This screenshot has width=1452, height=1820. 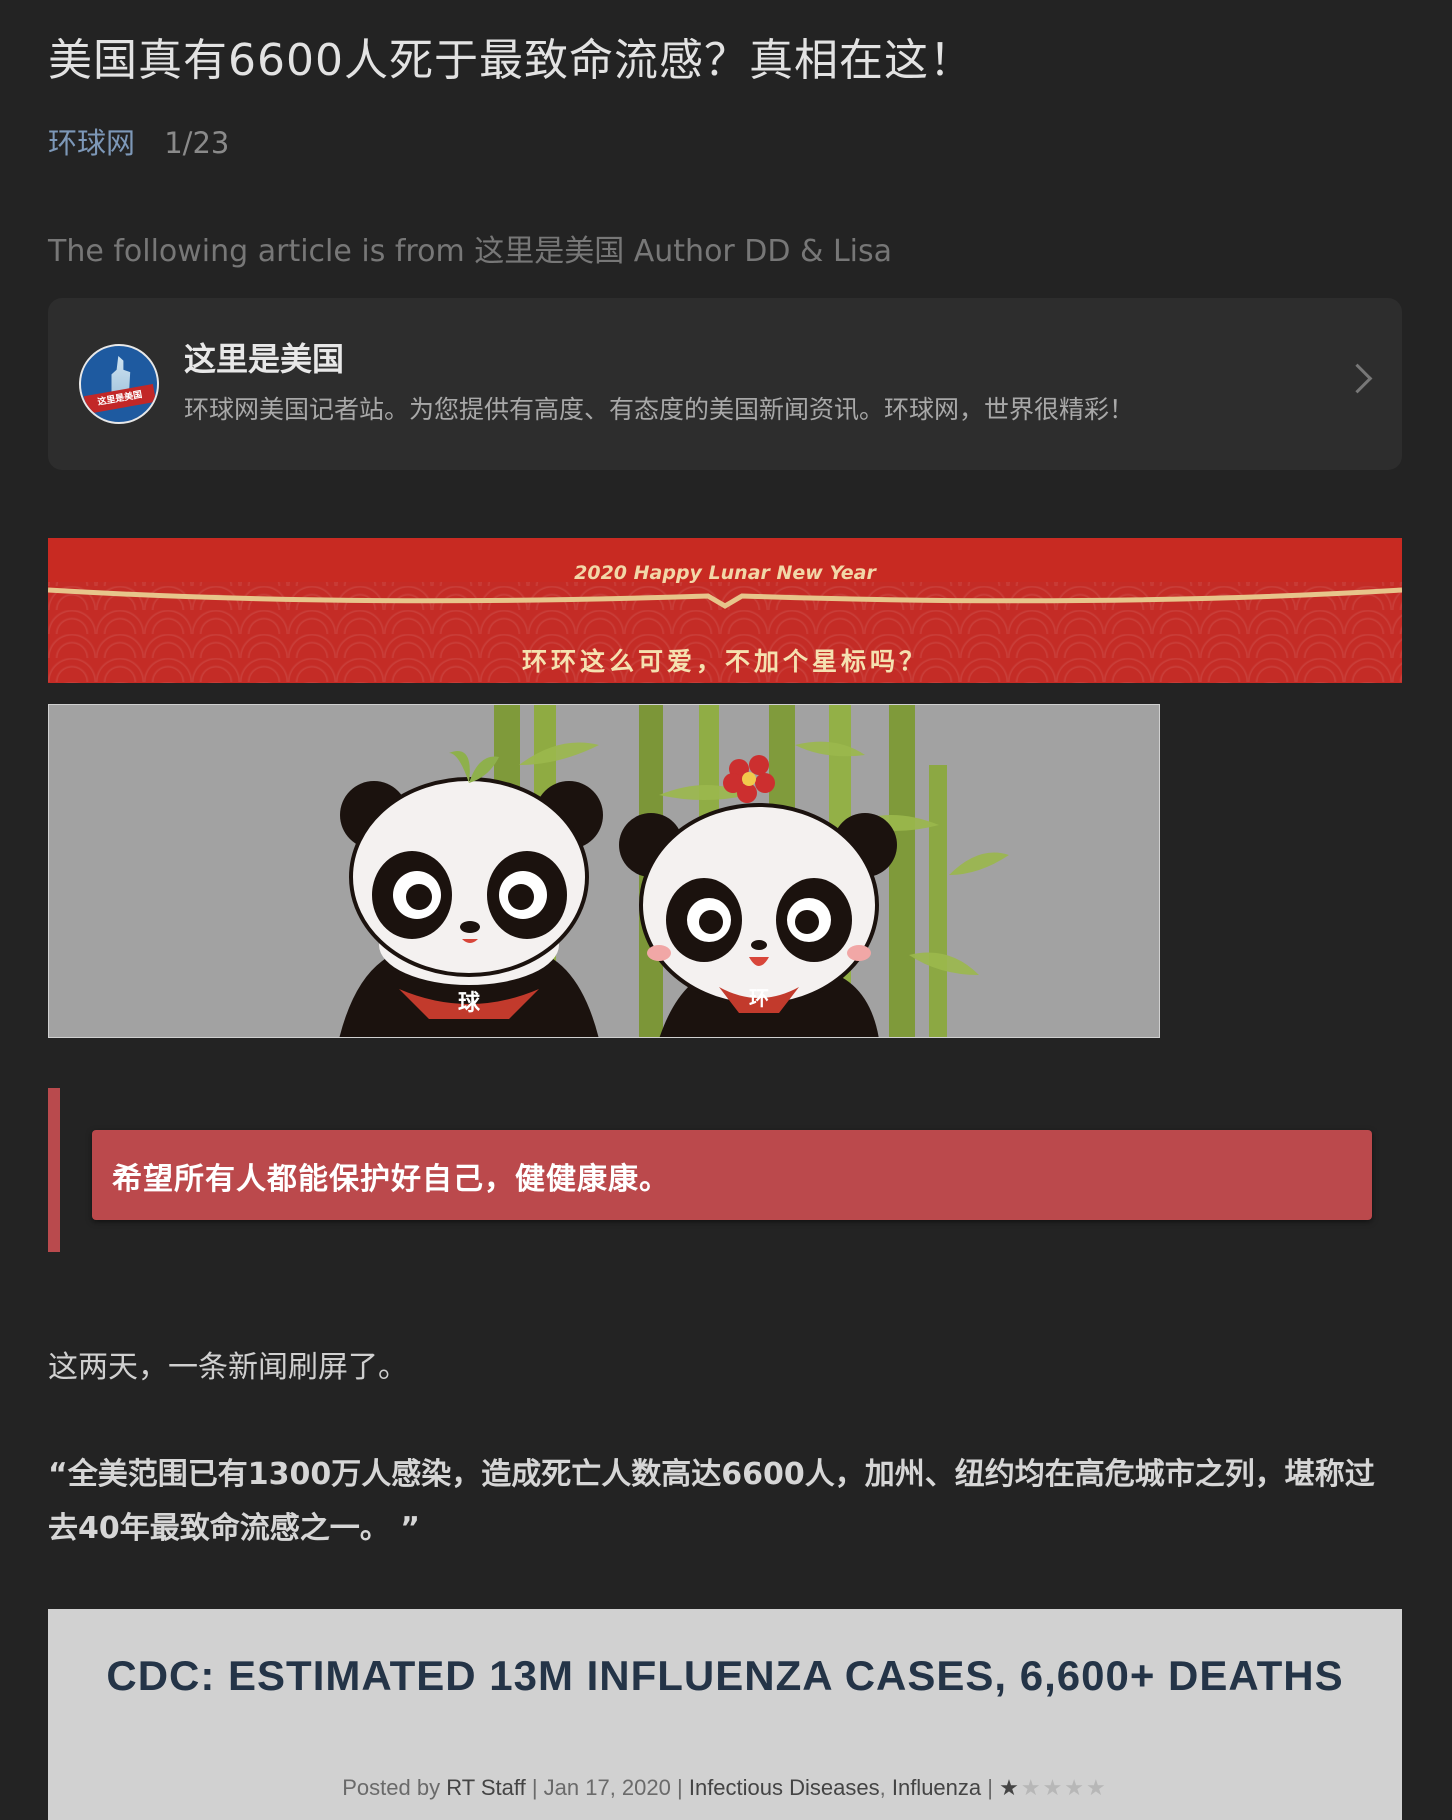 What do you see at coordinates (659, 409) in the screenshot?
I see `account-description: 环球网美国记者站。为您提供有高度、有态度的美国新闻资讯。环球网，世界很精彩！` at bounding box center [659, 409].